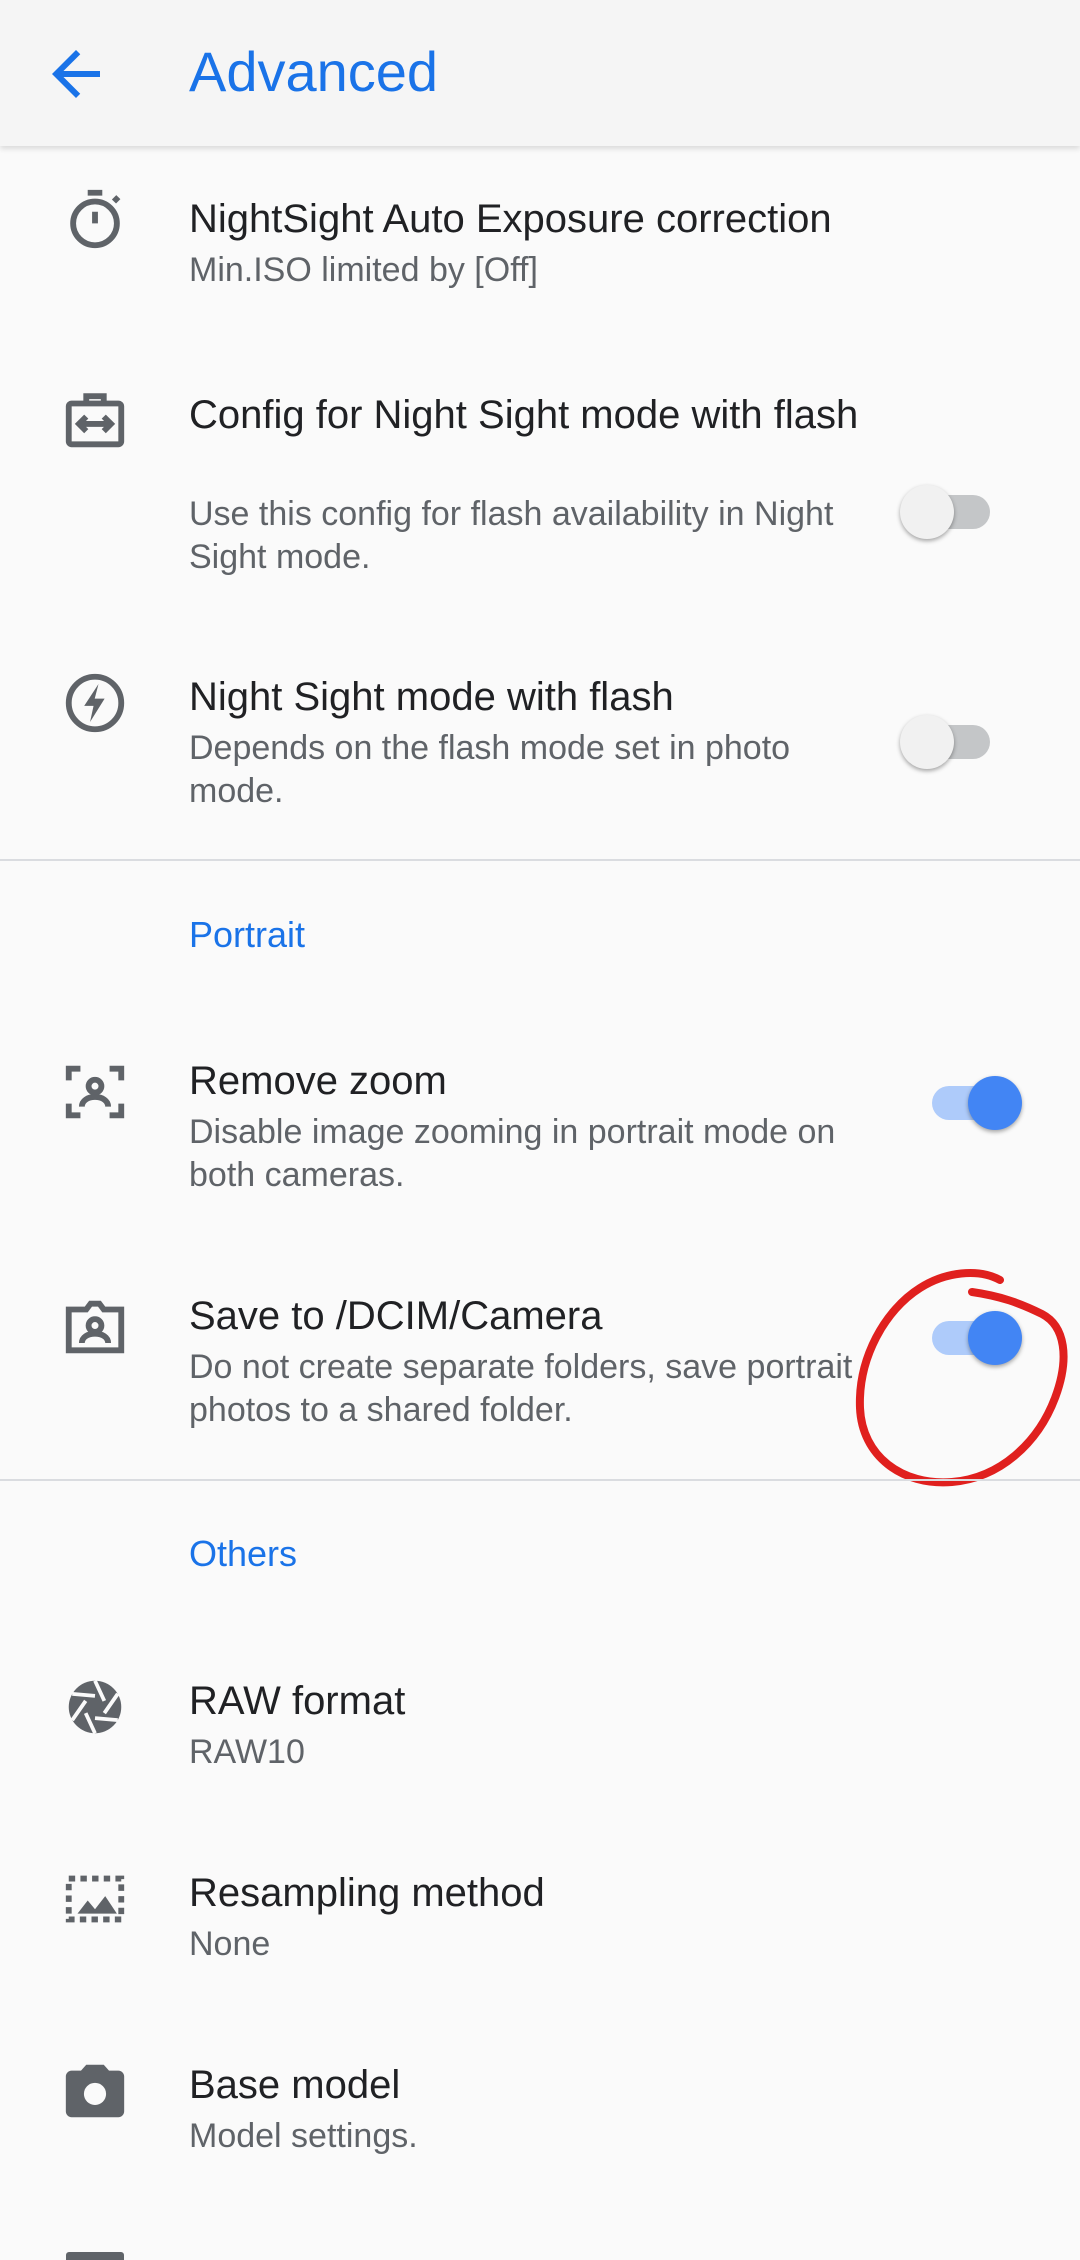 The height and width of the screenshot is (2260, 1080). What do you see at coordinates (95, 1092) in the screenshot?
I see `face-frame-icon` at bounding box center [95, 1092].